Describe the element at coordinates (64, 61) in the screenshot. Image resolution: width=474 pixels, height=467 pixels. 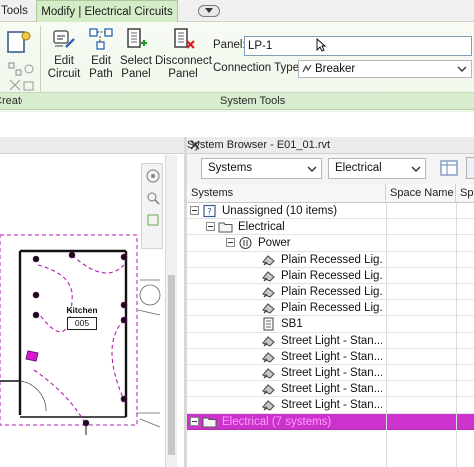
I see `edit-circuit-label-line1: Edit` at that location.